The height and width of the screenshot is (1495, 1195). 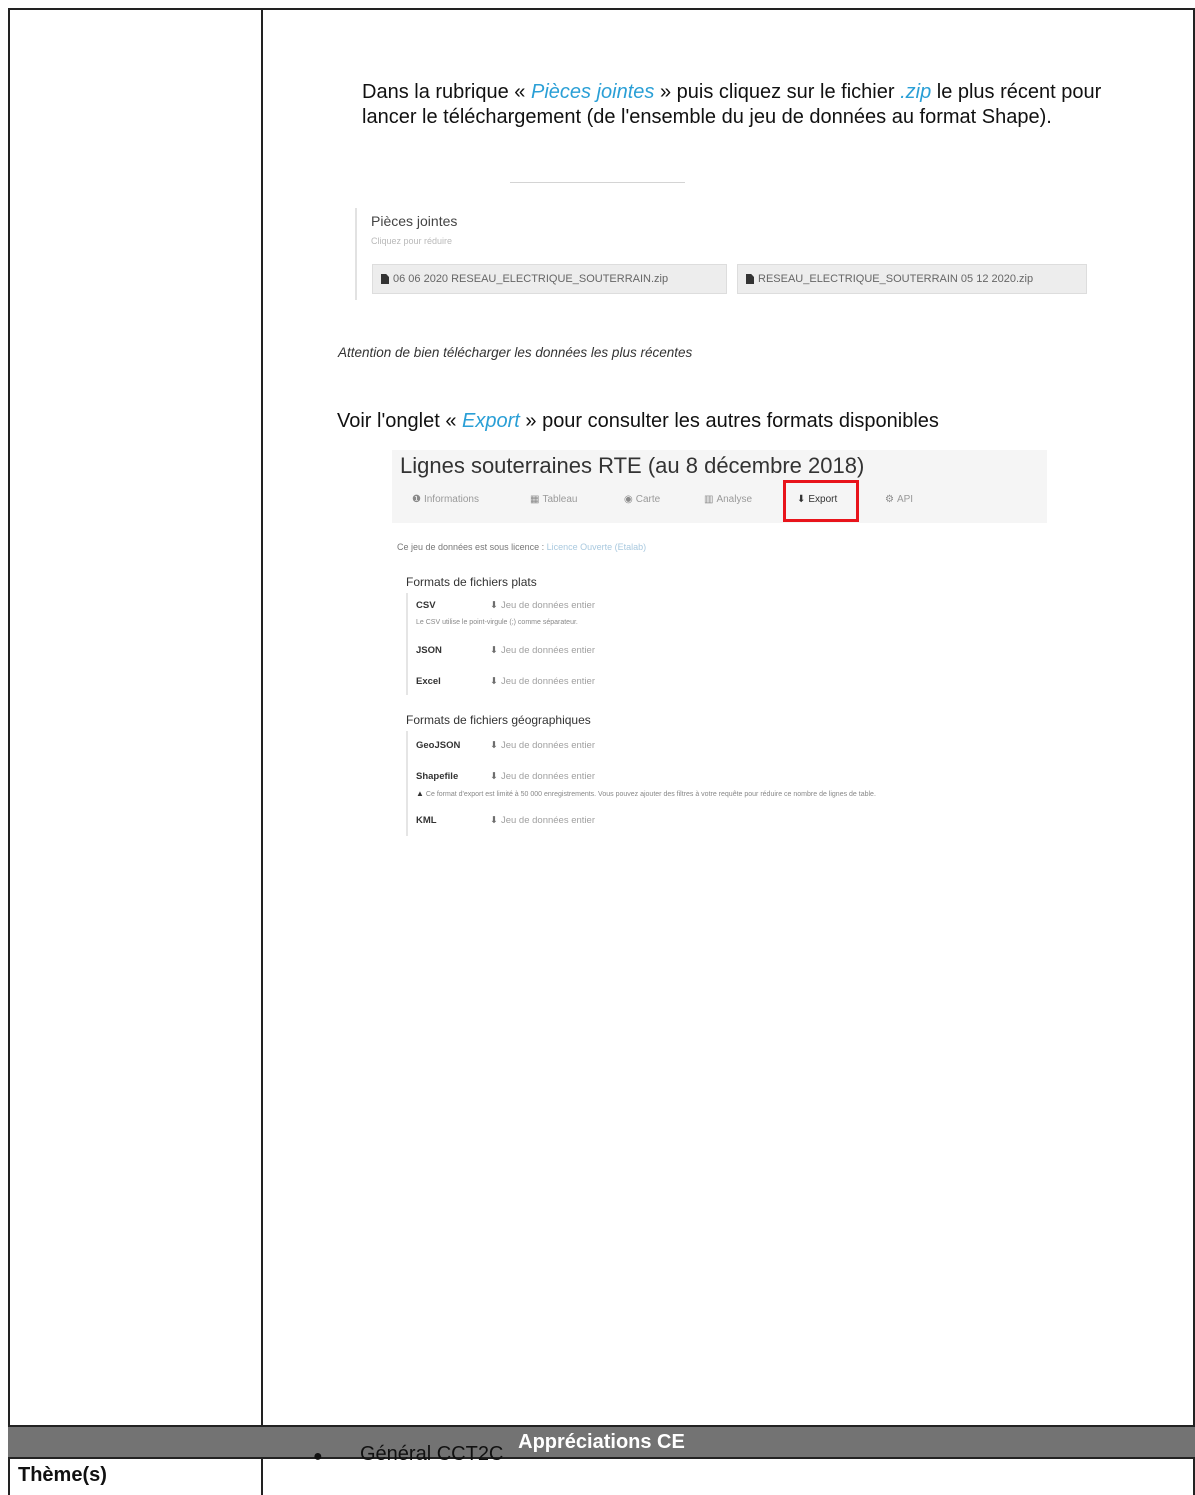 I want to click on zip-emphasis: .zip, so click(x=916, y=92).